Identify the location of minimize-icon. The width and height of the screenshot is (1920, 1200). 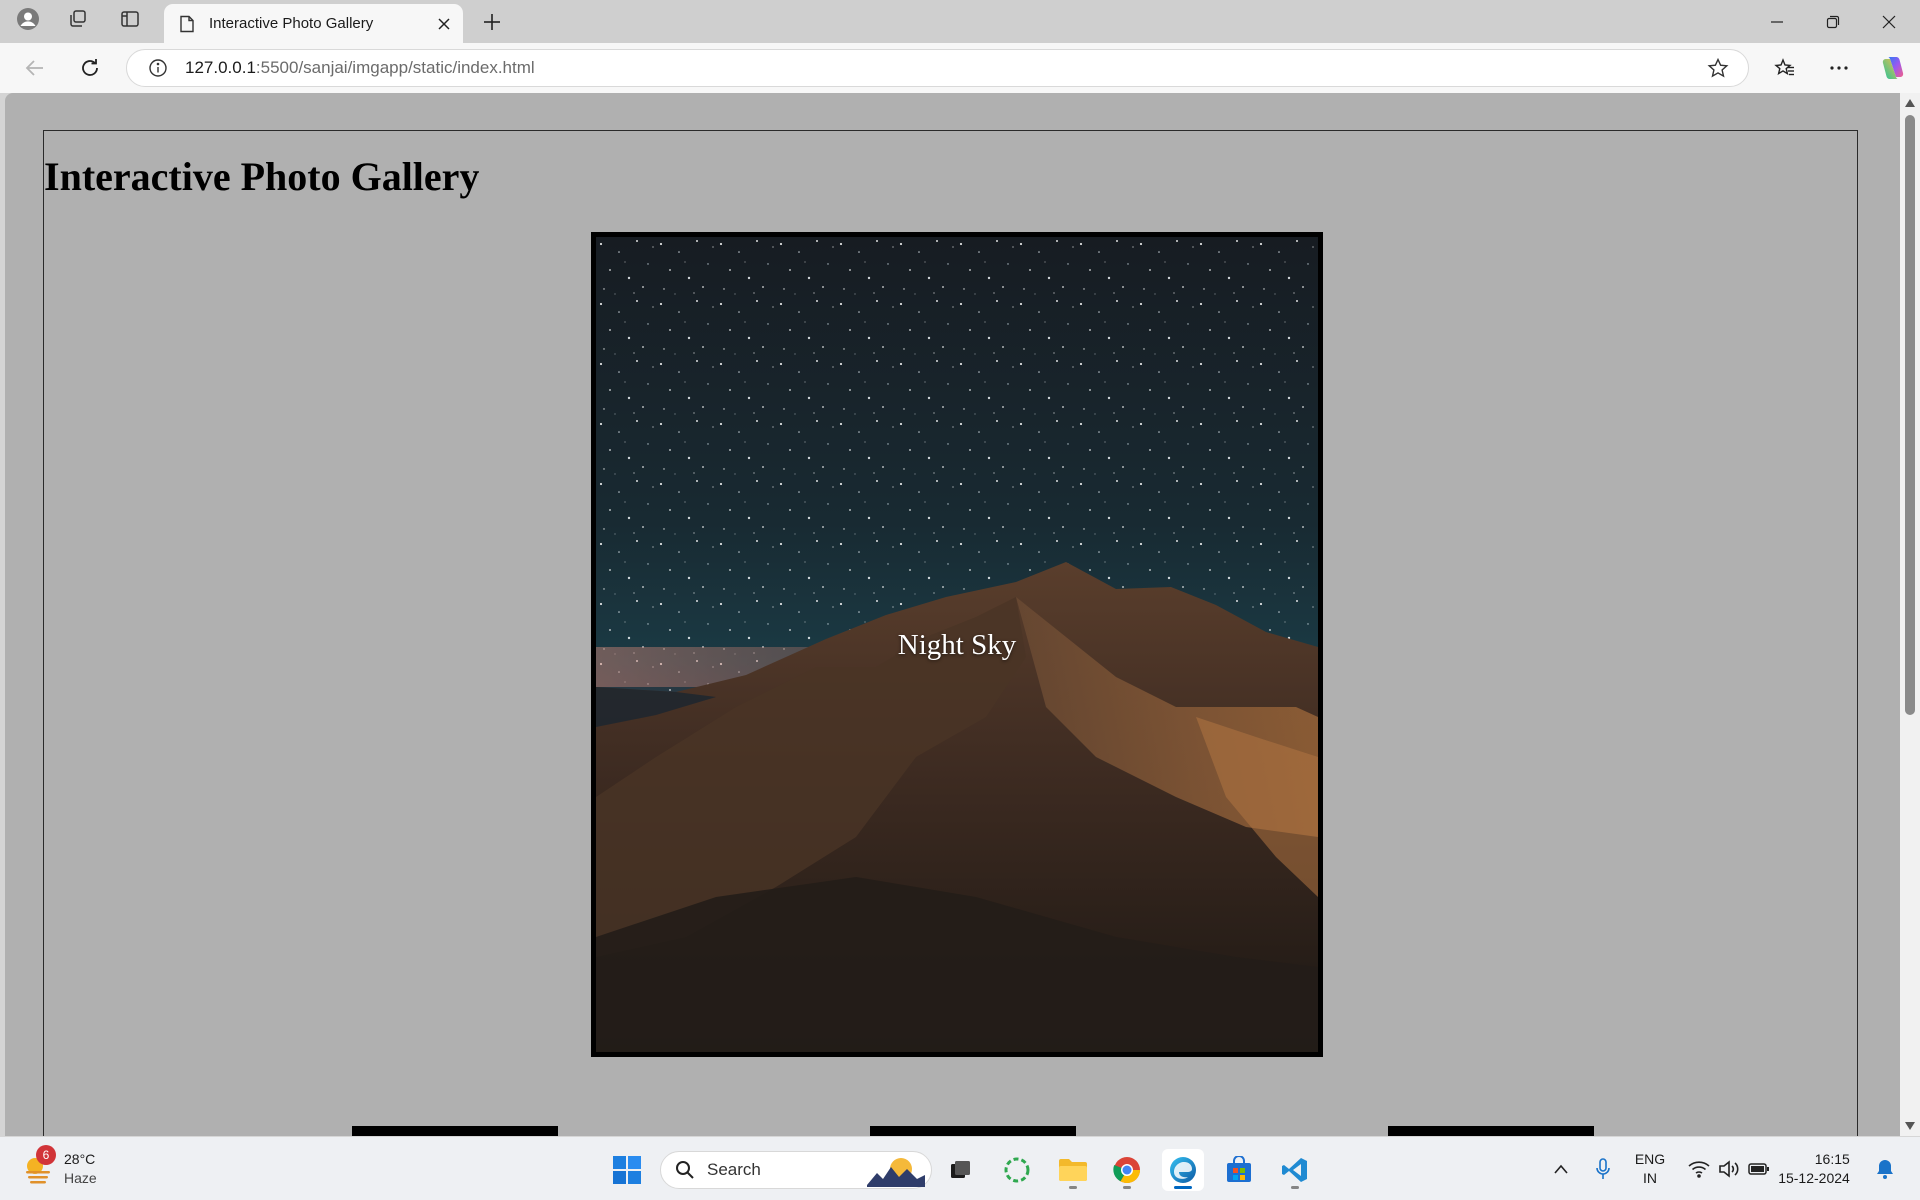
(1777, 21).